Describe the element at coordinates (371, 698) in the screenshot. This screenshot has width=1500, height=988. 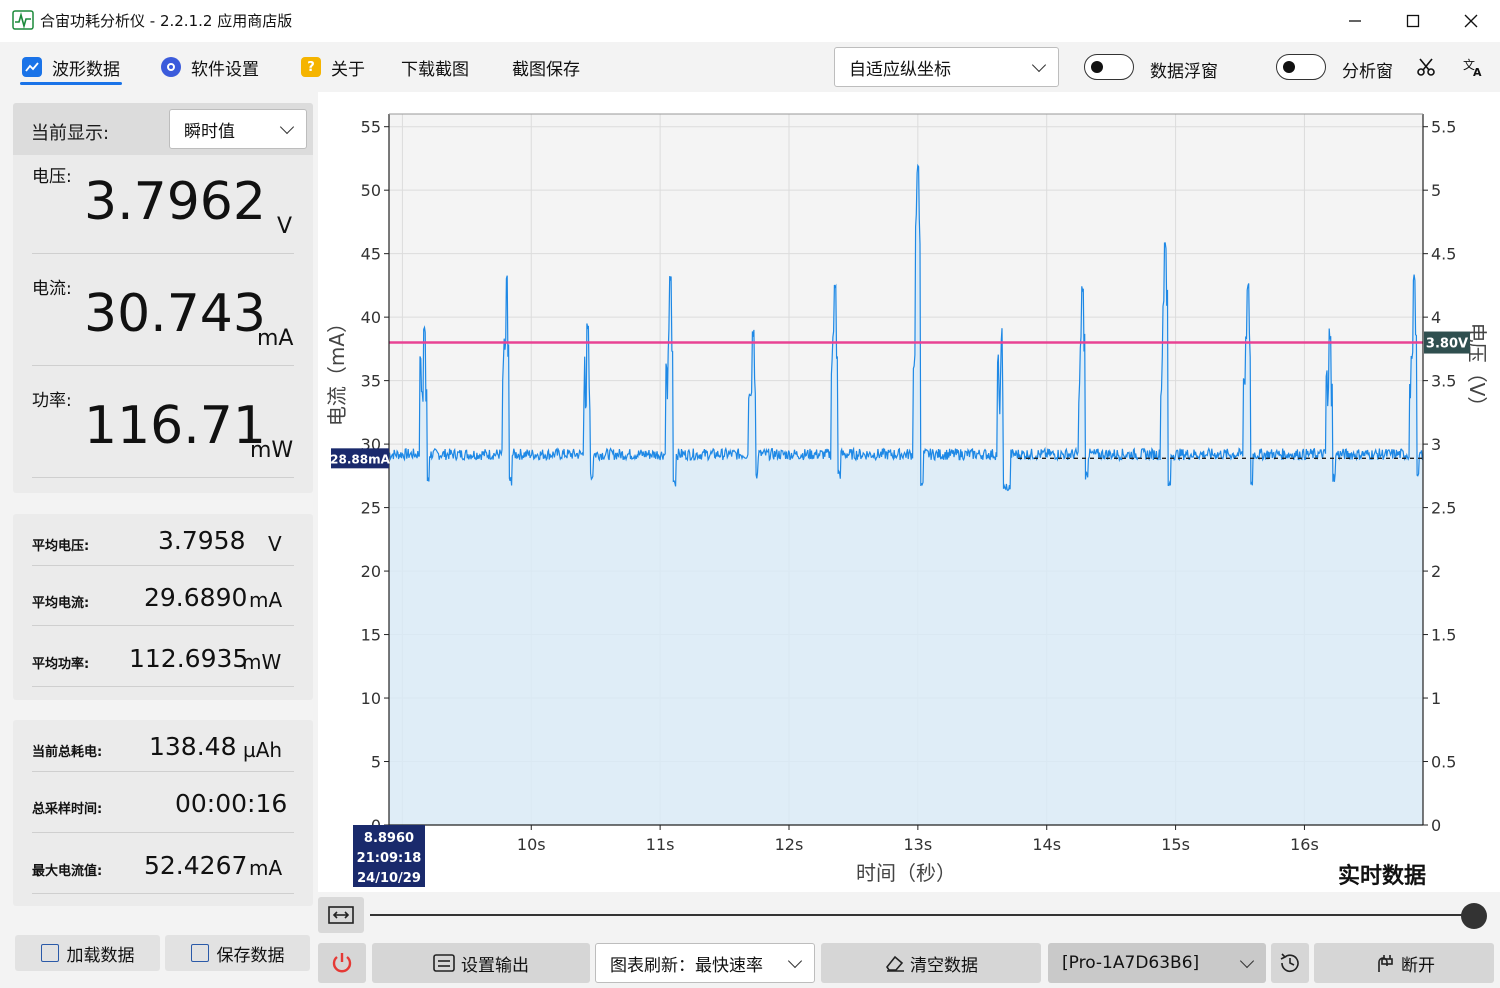
I see `y-tick-label: 10` at that location.